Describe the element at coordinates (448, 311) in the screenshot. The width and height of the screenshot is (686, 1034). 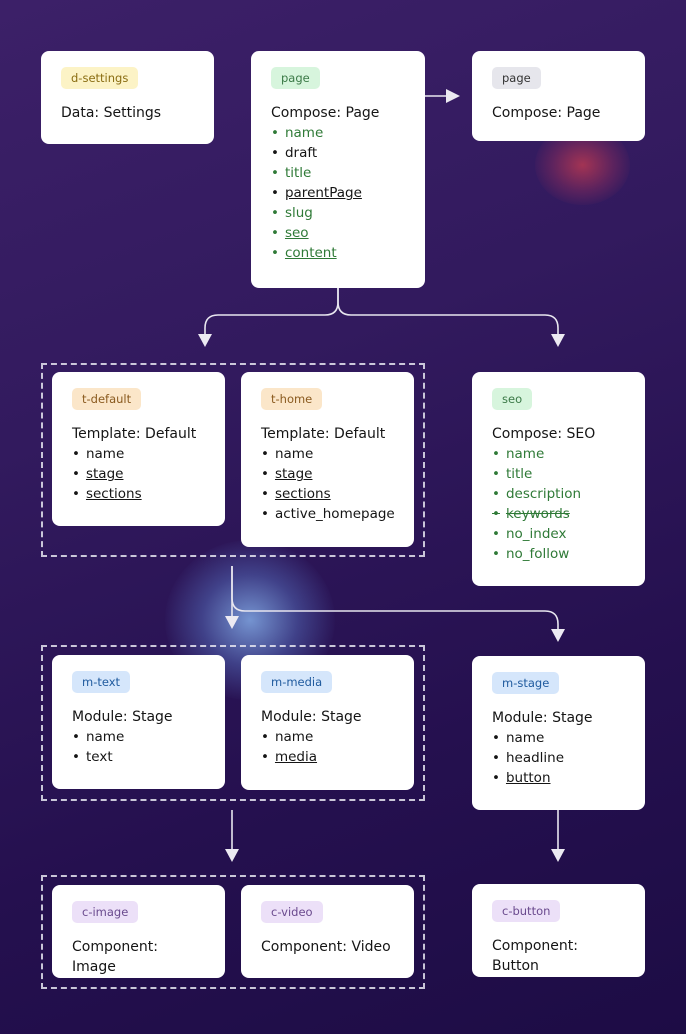
I see `edge-page-to-seo` at that location.